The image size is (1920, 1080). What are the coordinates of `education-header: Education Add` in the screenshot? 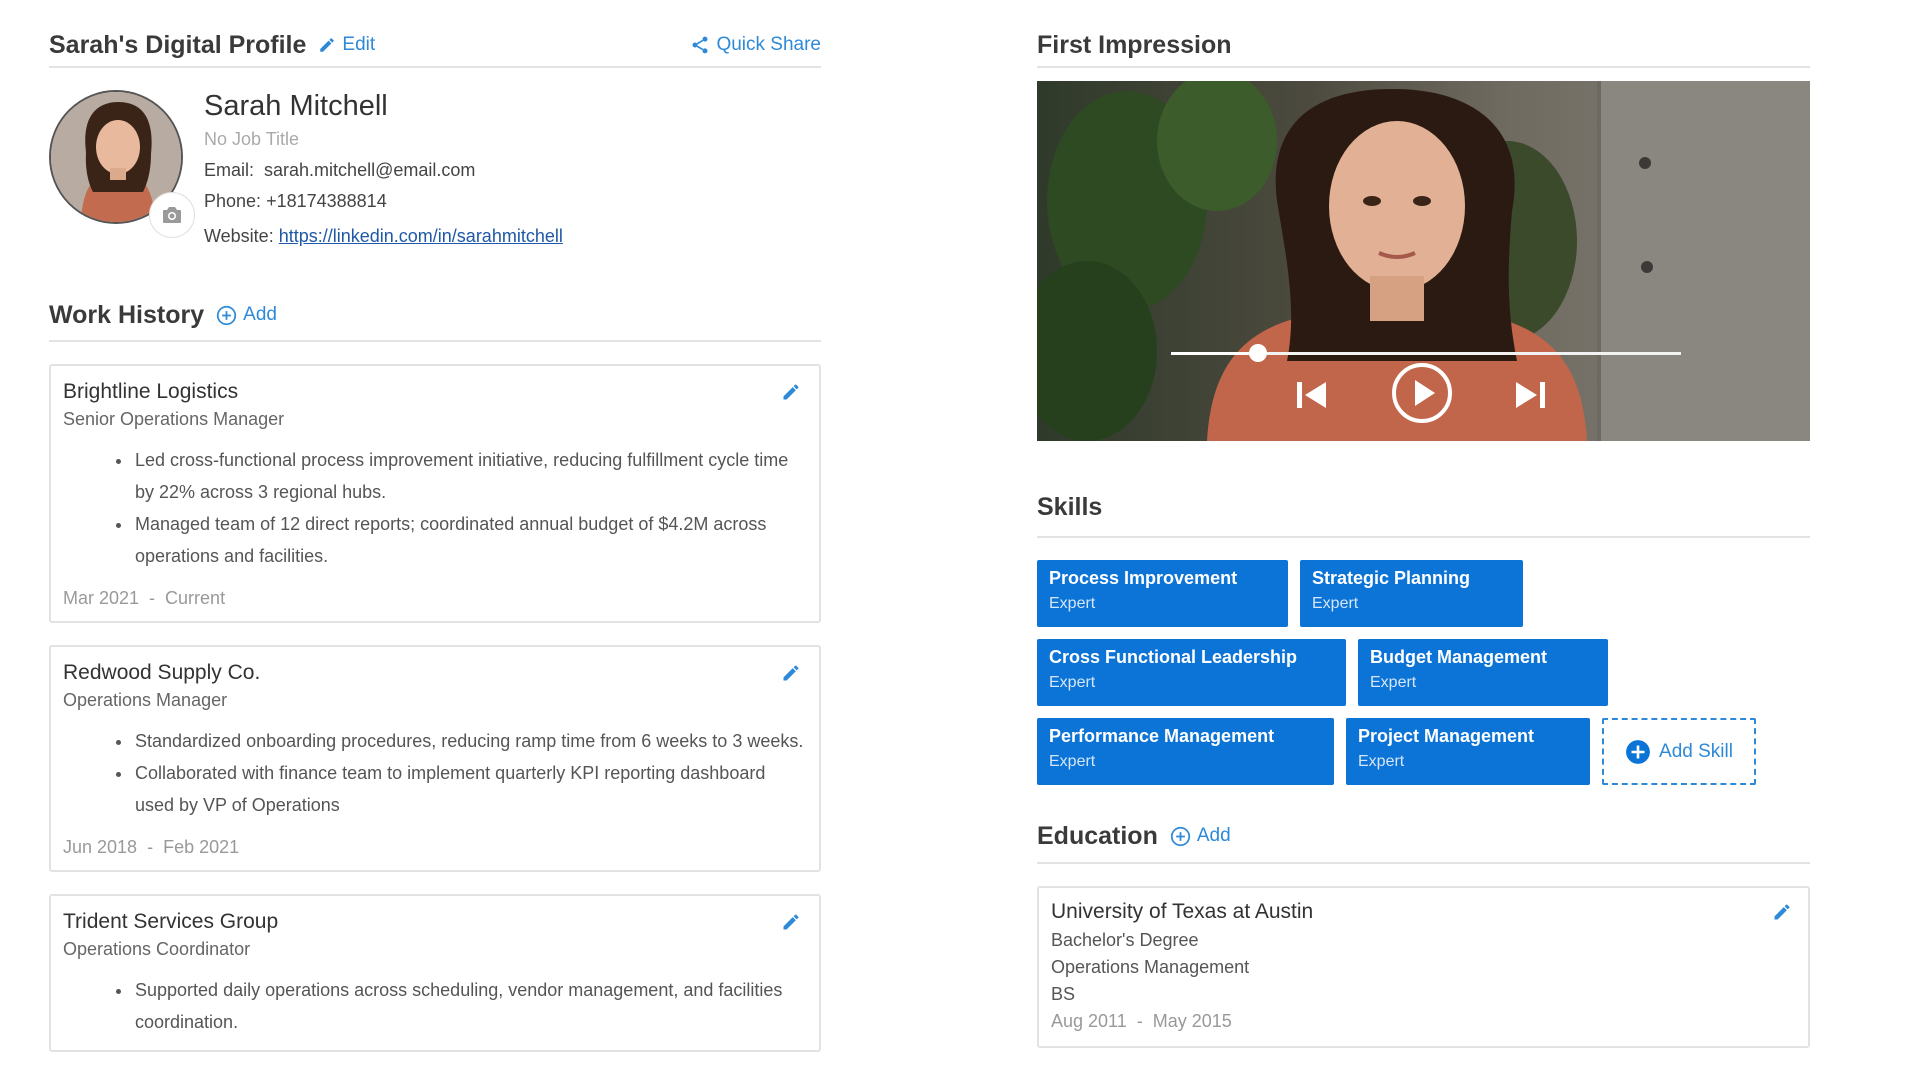 It's located at (1423, 837).